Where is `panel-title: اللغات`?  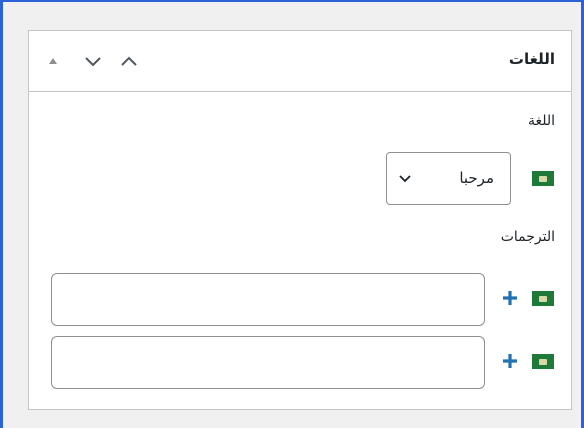
panel-title: اللغات is located at coordinates (531, 59).